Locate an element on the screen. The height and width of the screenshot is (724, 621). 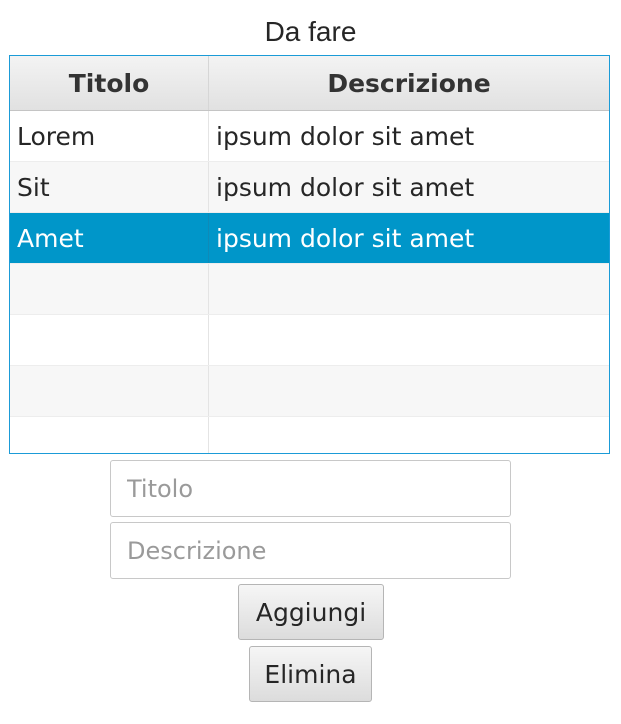
table-header: Titolo Descrizione is located at coordinates (309, 83).